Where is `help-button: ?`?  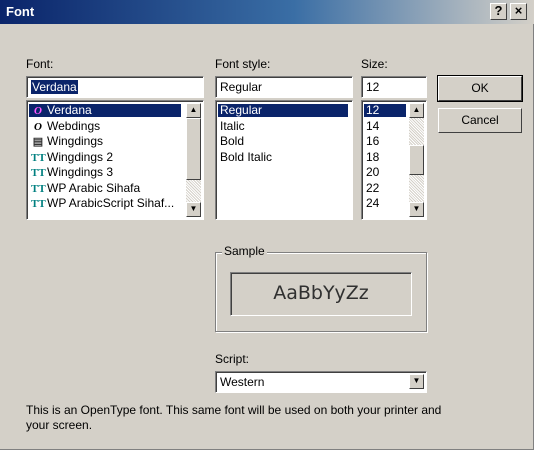 help-button: ? is located at coordinates (498, 11).